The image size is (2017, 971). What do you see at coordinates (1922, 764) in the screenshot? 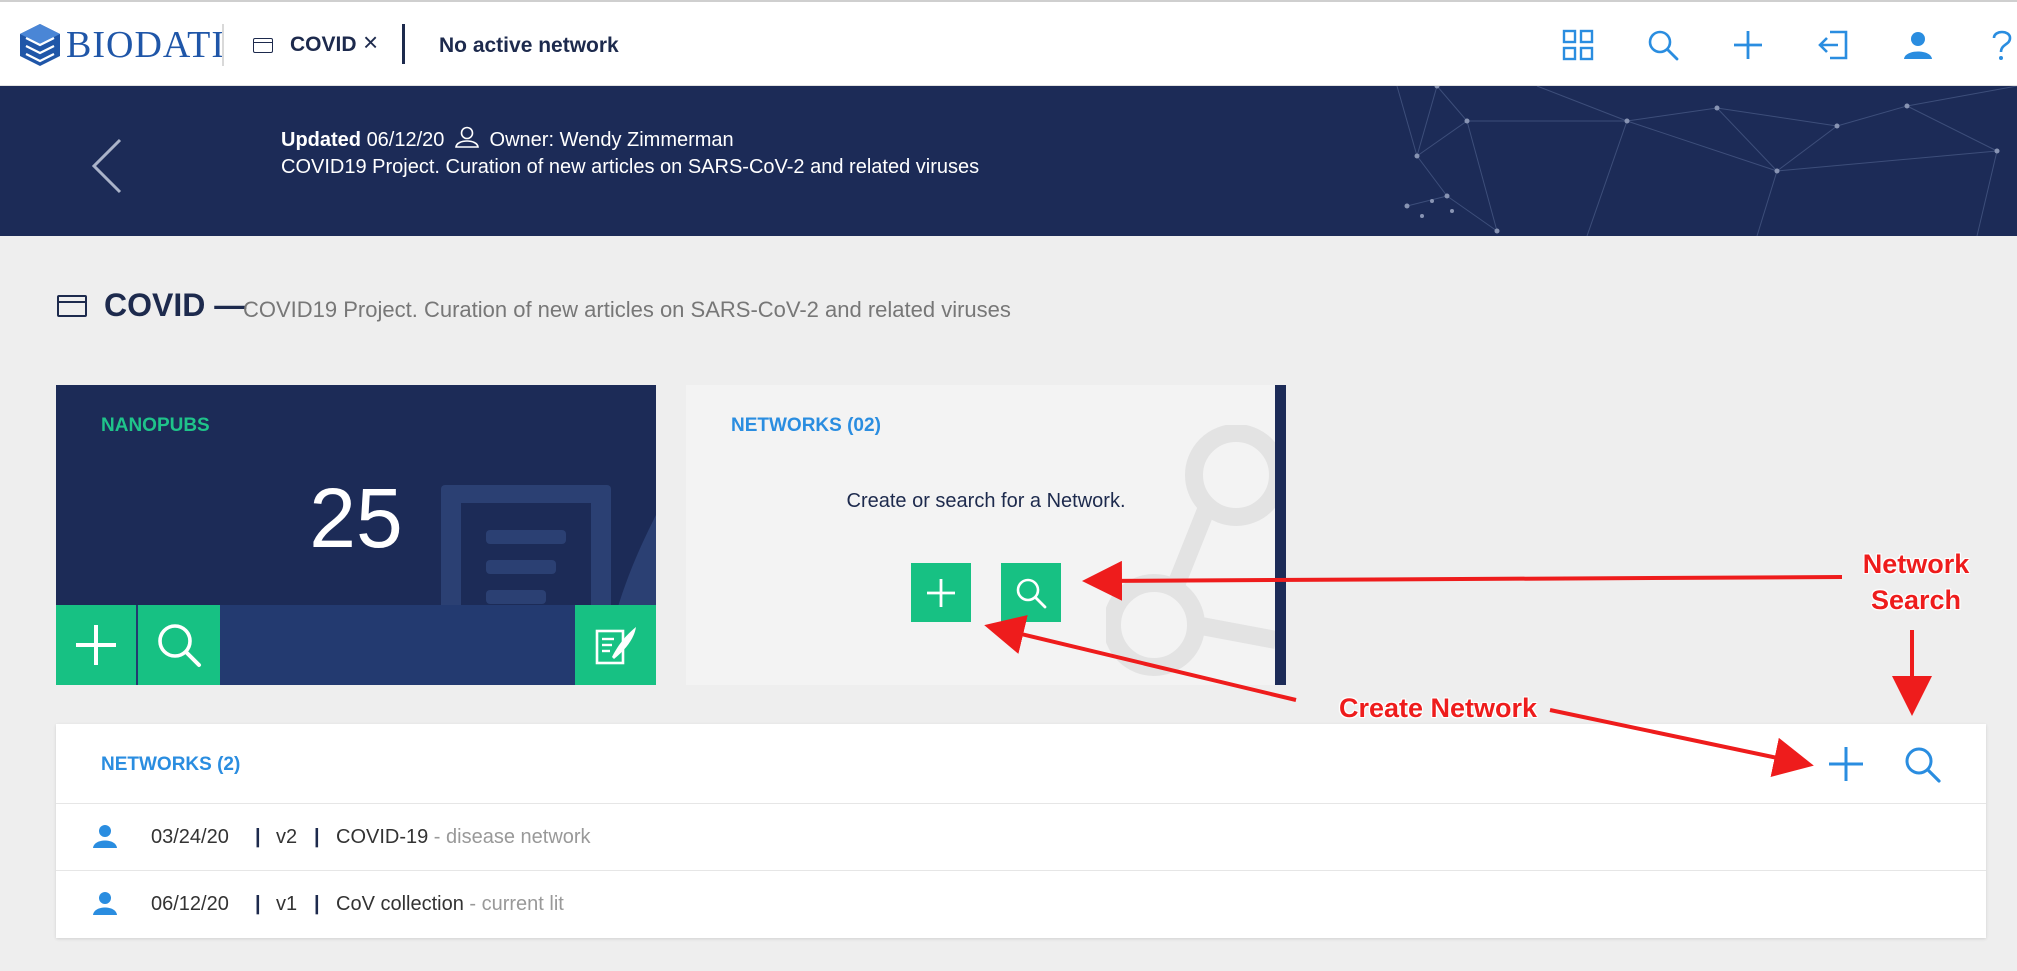
I see `search-network-icon` at bounding box center [1922, 764].